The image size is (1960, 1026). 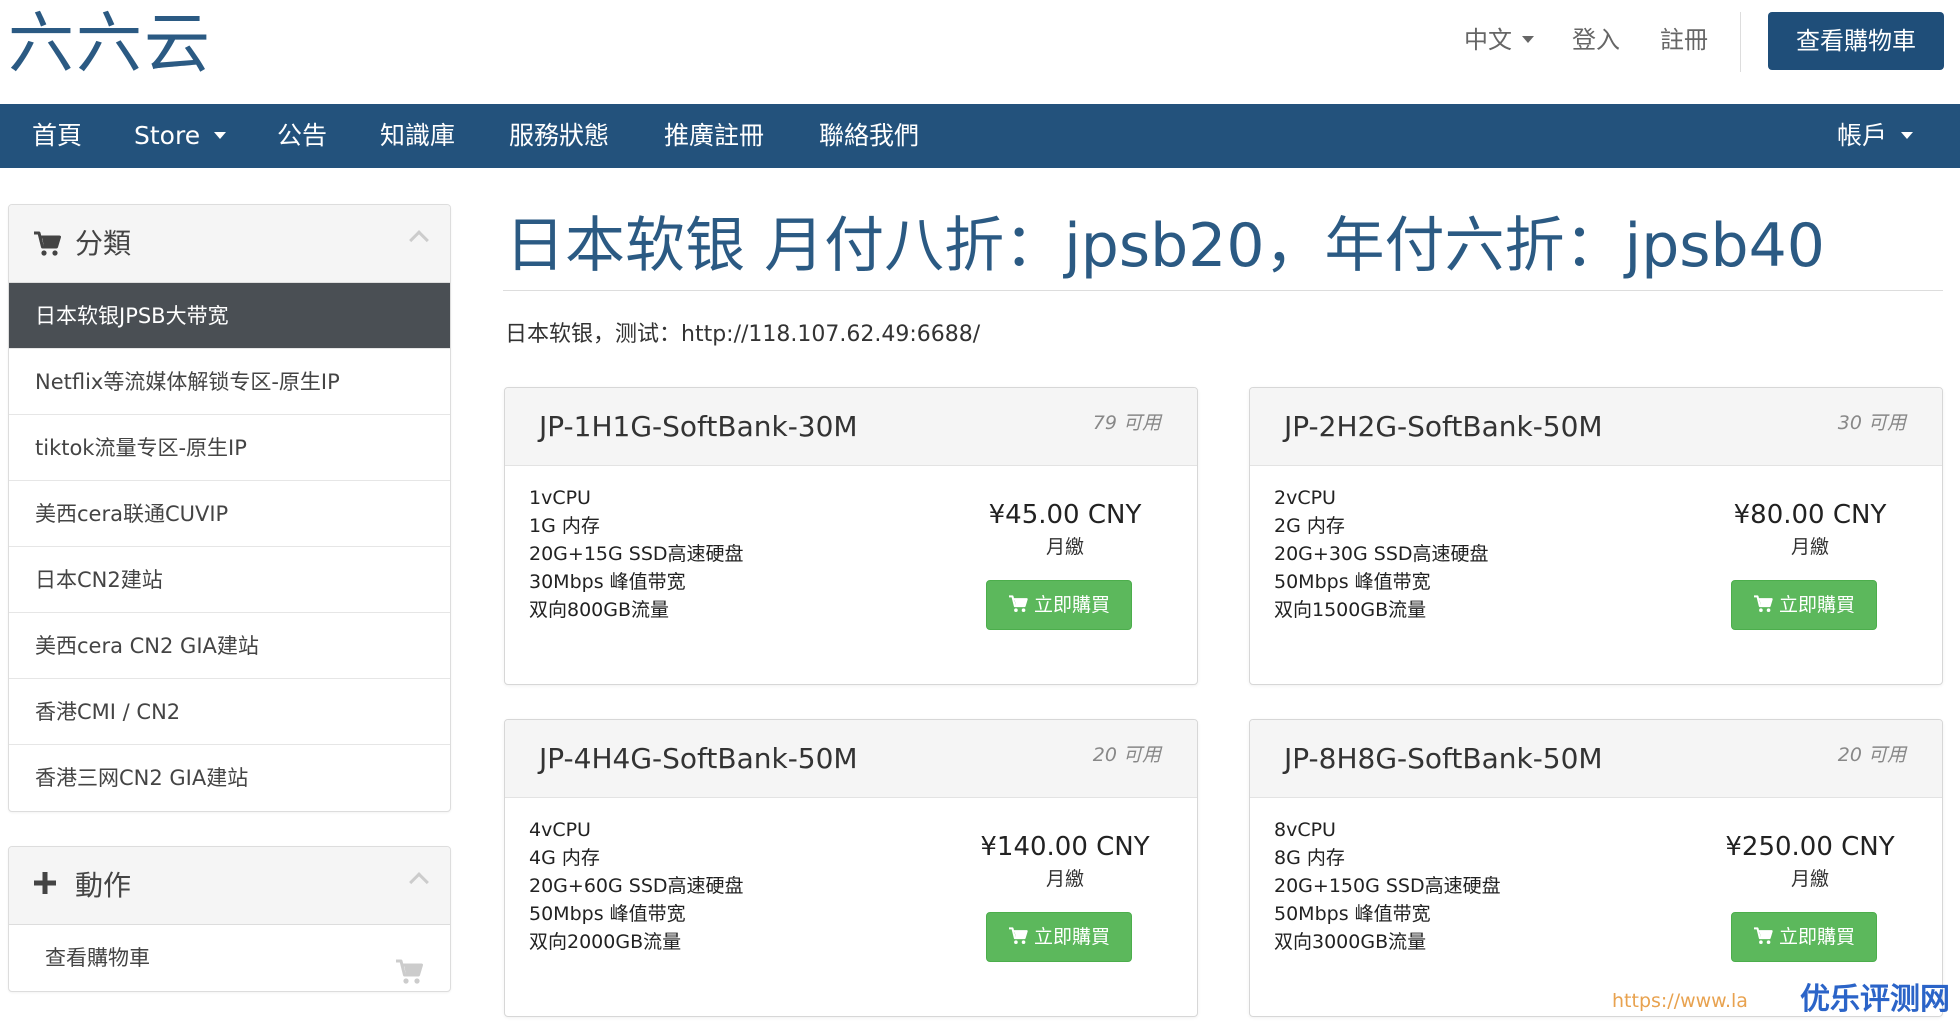 I want to click on caret-down-icon, so click(x=1528, y=39).